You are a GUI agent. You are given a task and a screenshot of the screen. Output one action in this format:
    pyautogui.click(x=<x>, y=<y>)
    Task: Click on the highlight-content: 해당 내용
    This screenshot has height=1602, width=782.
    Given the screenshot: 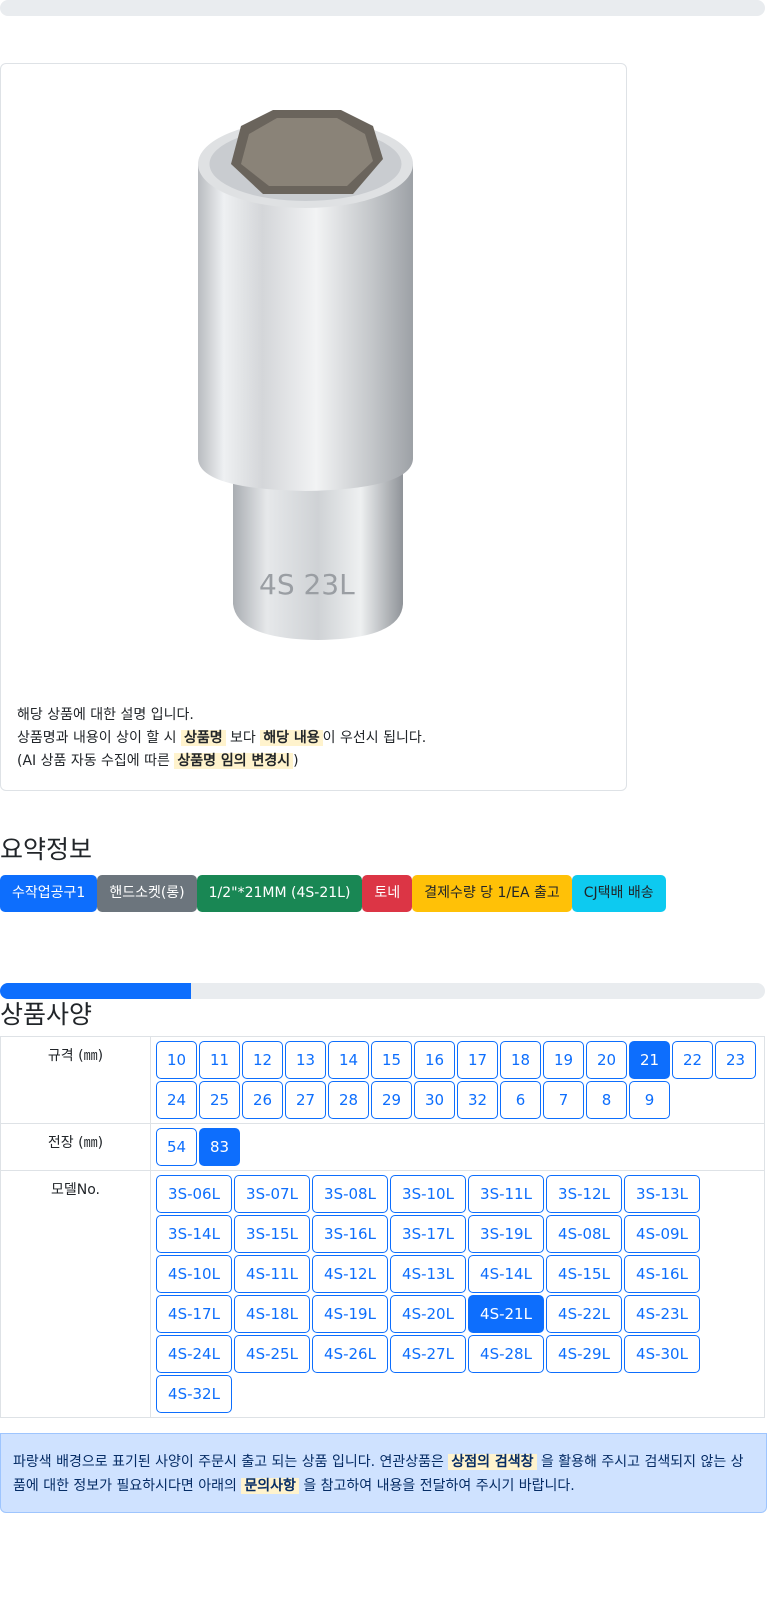 What is the action you would take?
    pyautogui.click(x=291, y=738)
    